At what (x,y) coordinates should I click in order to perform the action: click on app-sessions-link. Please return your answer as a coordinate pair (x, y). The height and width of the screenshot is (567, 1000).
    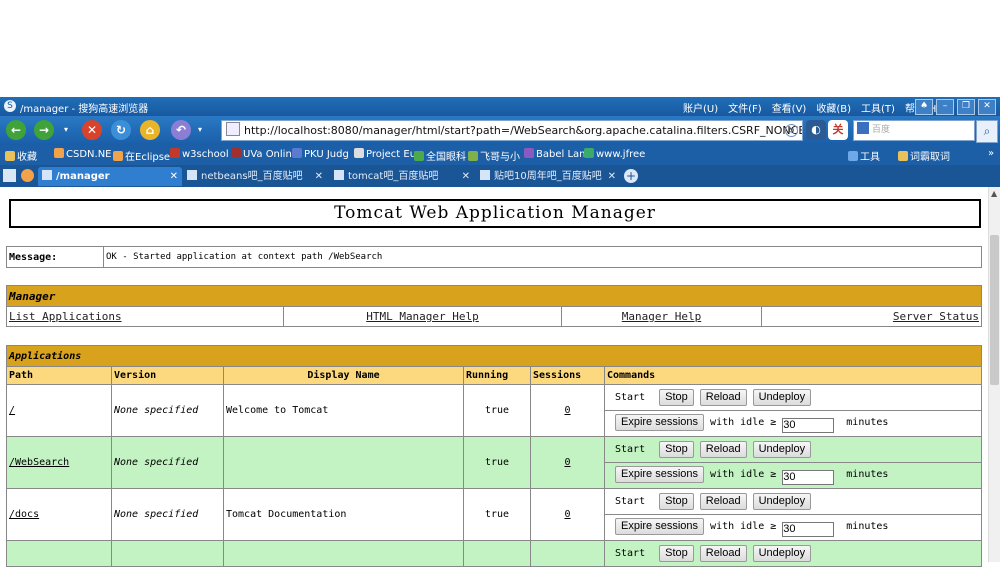
    Looking at the image, I should click on (567, 553).